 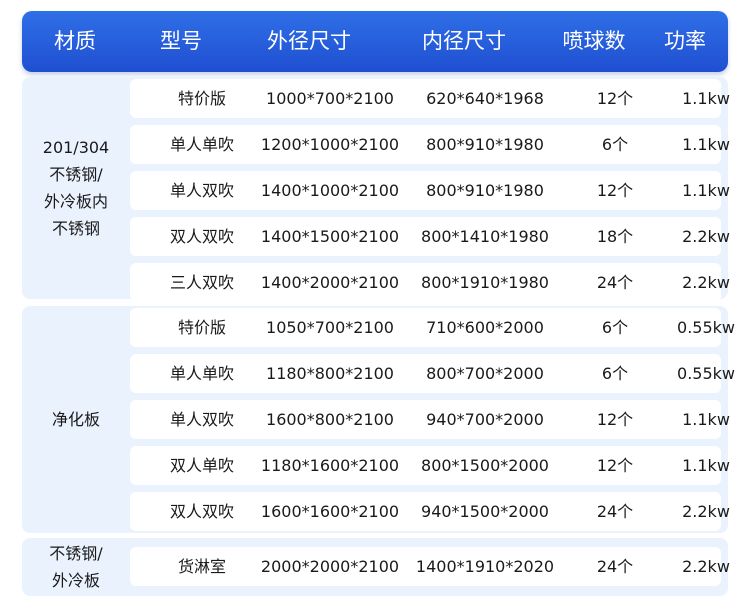 What do you see at coordinates (485, 282) in the screenshot?
I see `inner-size-cell: 800*1910*1980` at bounding box center [485, 282].